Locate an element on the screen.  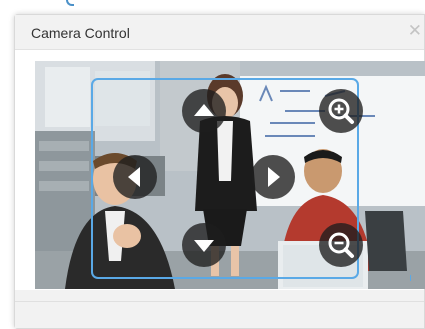
triangle-up-icon is located at coordinates (204, 110).